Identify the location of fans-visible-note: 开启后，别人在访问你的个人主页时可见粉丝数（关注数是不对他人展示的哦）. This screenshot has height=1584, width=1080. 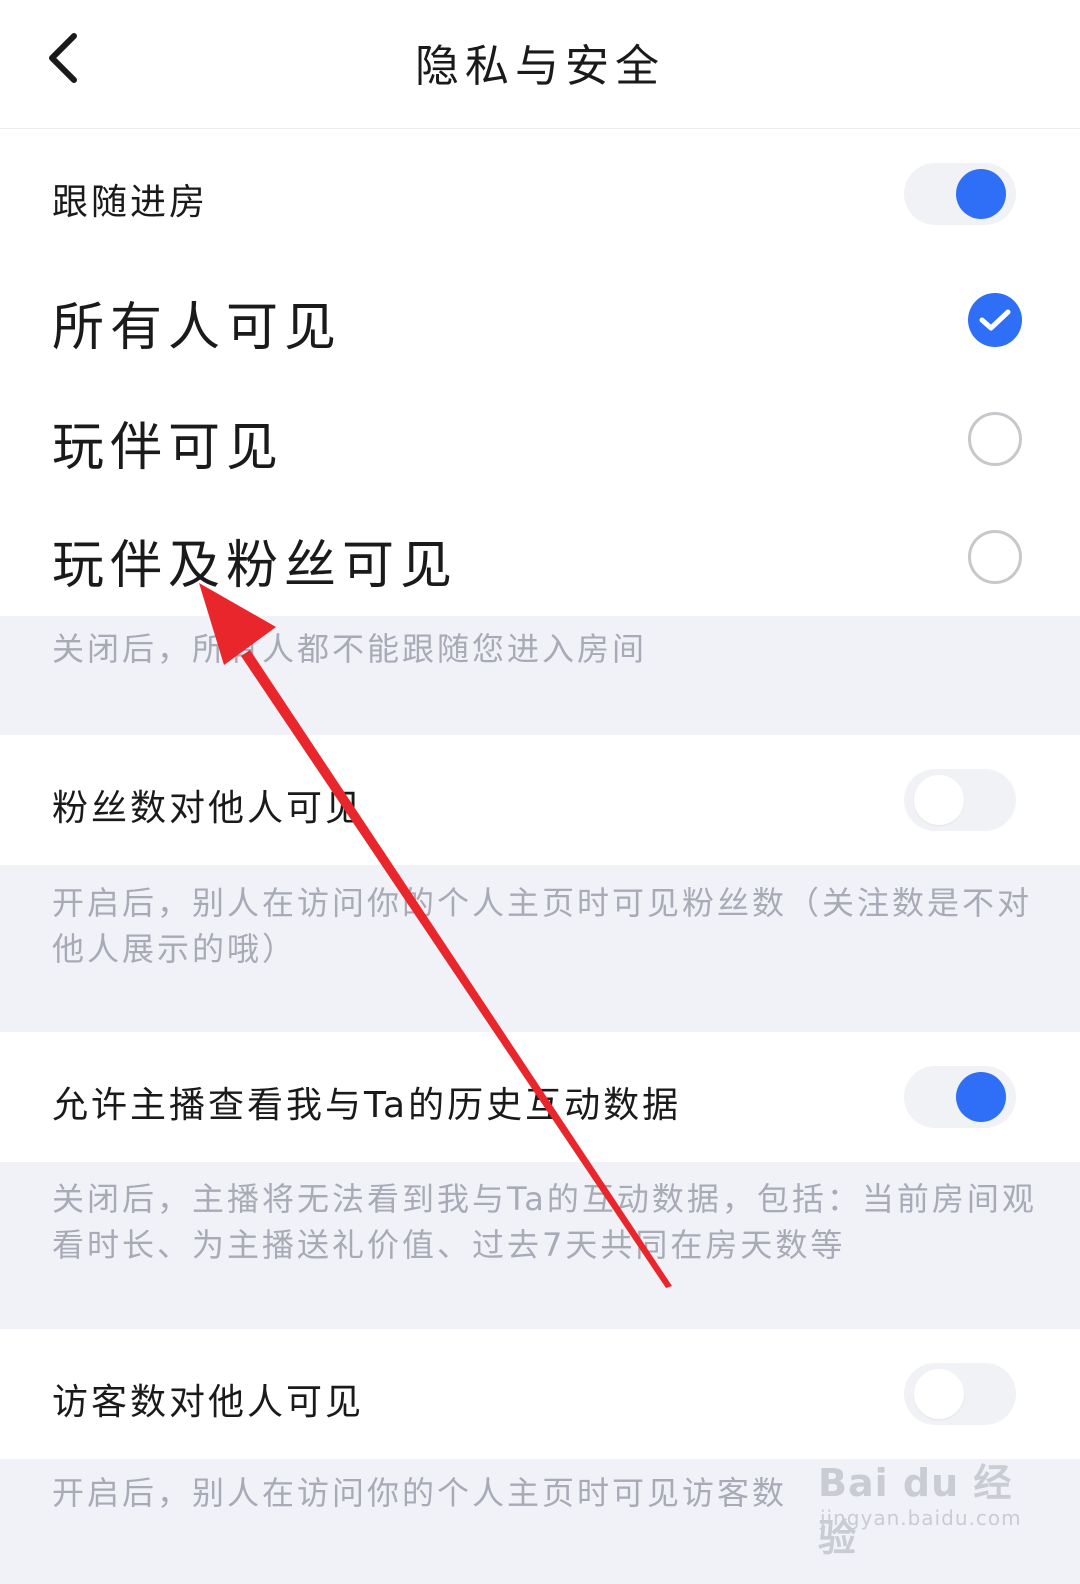
(542, 926).